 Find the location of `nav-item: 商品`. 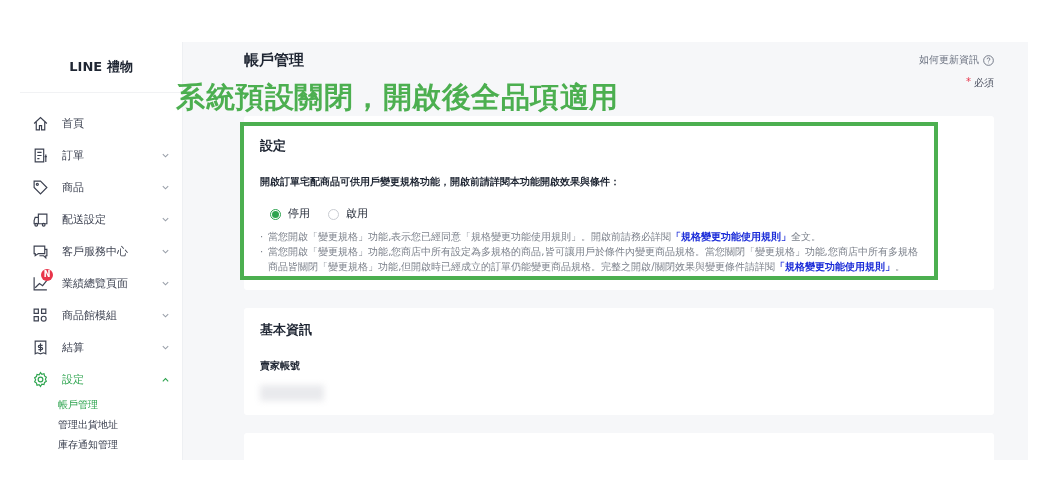

nav-item: 商品 is located at coordinates (101, 187).